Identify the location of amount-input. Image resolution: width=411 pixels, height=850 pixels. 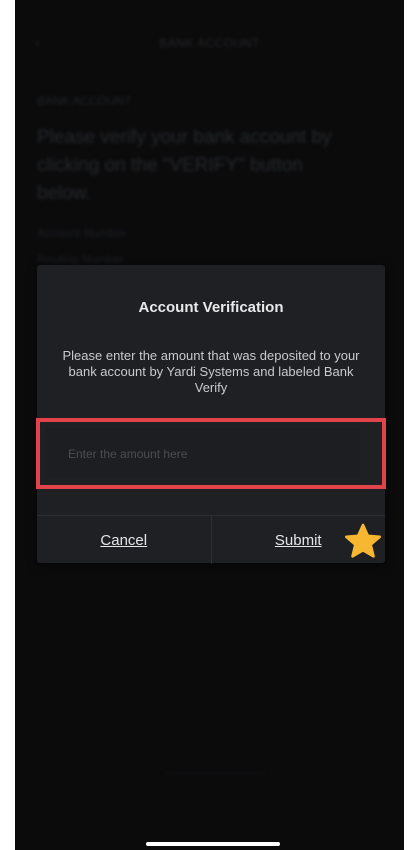
(203, 453).